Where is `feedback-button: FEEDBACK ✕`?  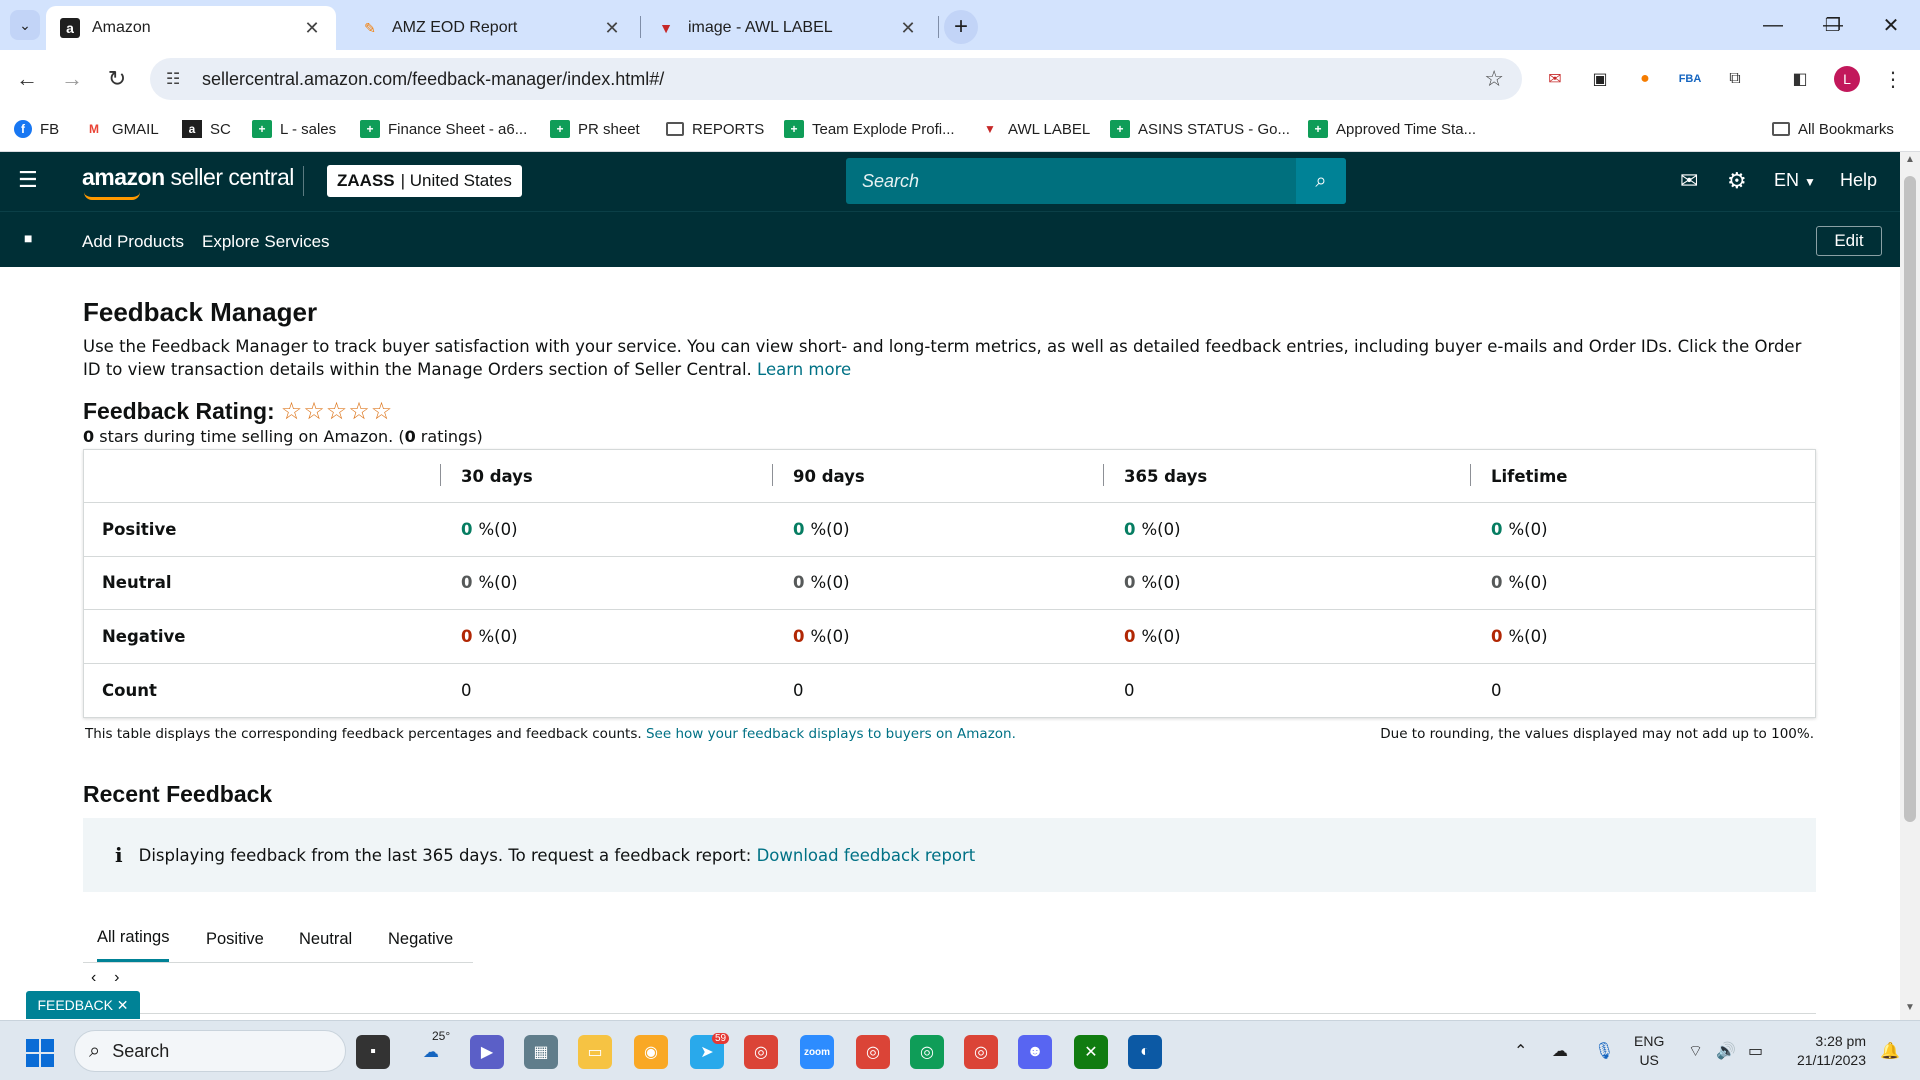 feedback-button: FEEDBACK ✕ is located at coordinates (83, 1005).